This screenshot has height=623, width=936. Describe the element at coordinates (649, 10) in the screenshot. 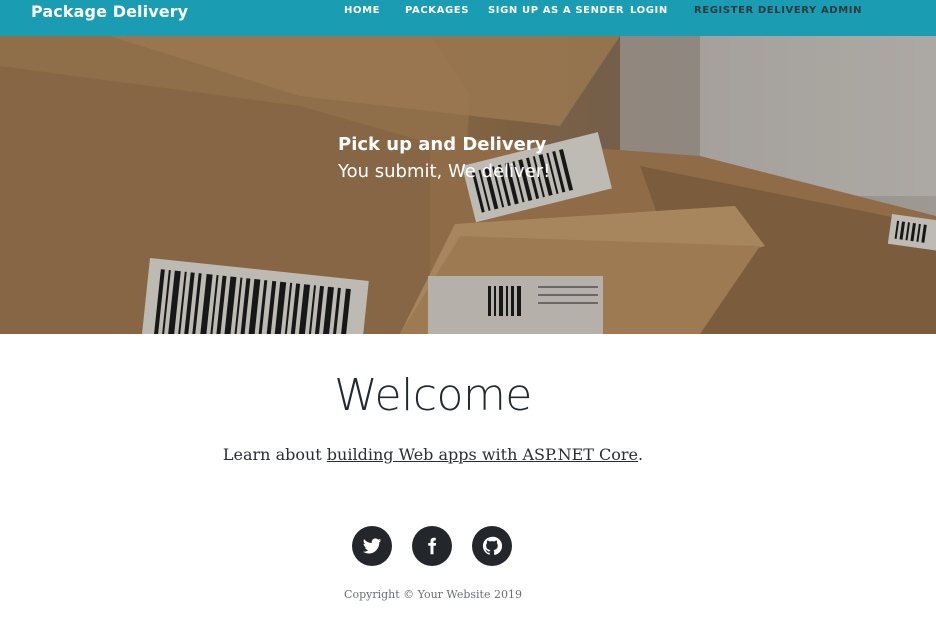

I see `nav-login: LOGIN` at that location.